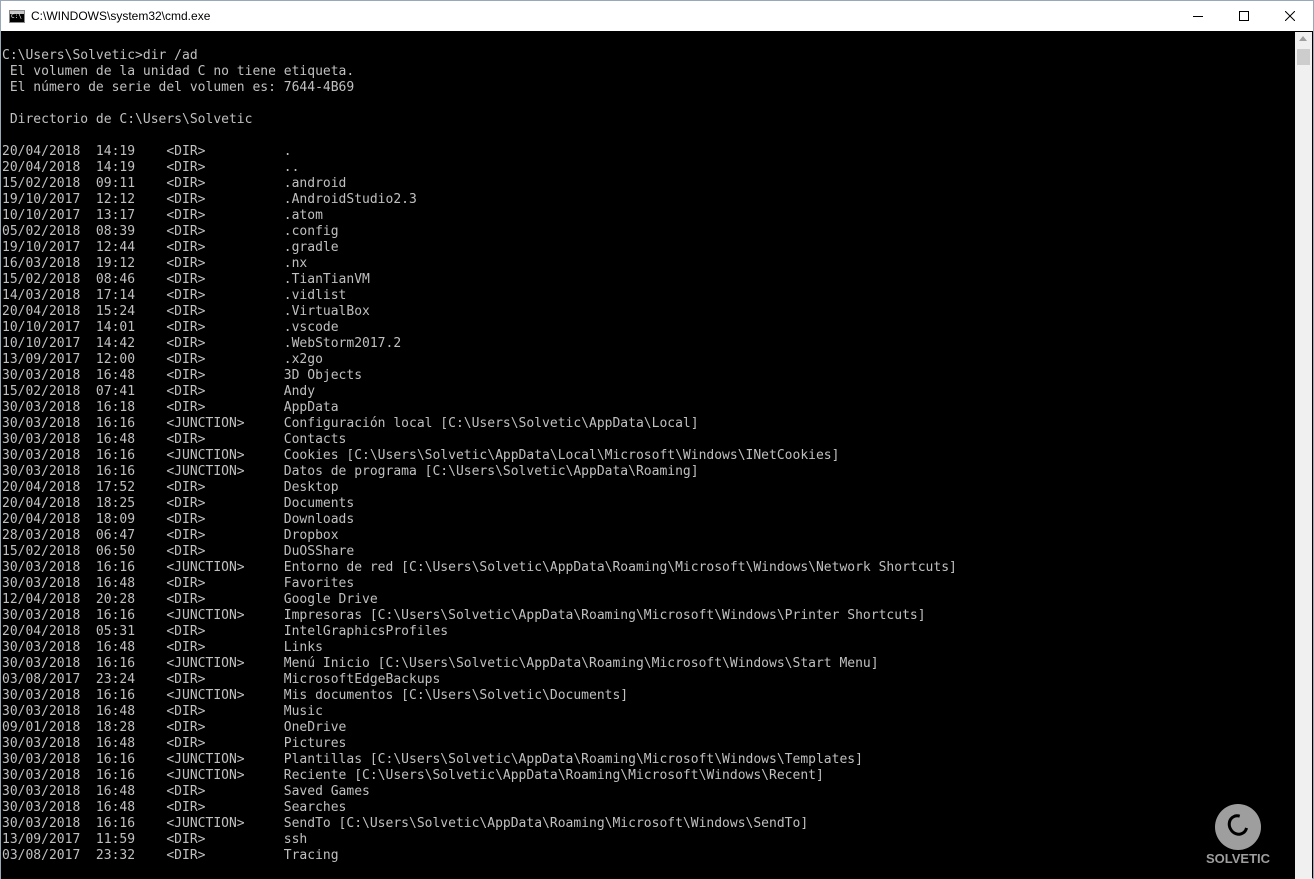 This screenshot has height=879, width=1314. I want to click on maximize-icon, so click(1244, 16).